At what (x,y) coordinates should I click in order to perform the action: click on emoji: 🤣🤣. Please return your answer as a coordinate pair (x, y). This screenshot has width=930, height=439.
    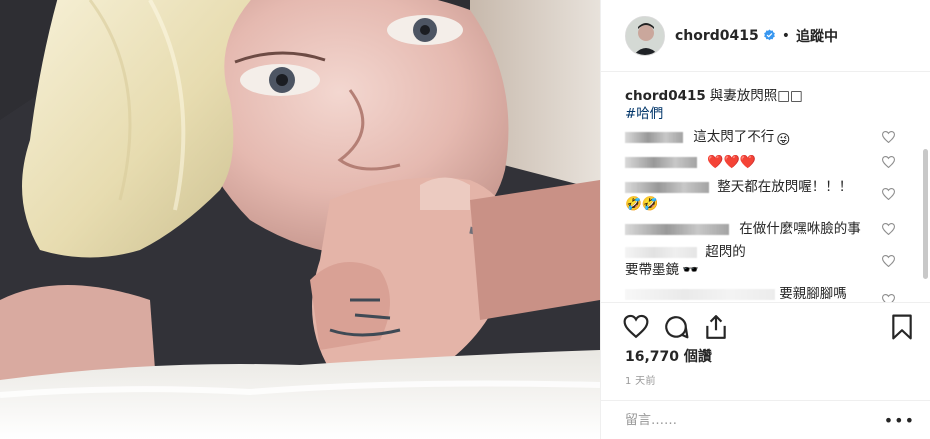
    Looking at the image, I should click on (642, 204).